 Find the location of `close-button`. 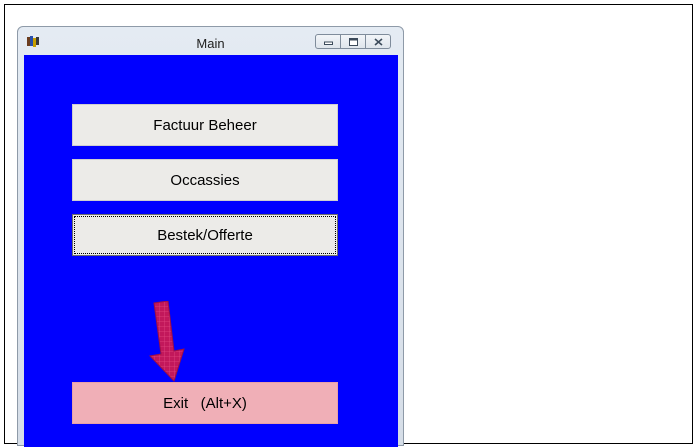

close-button is located at coordinates (378, 41).